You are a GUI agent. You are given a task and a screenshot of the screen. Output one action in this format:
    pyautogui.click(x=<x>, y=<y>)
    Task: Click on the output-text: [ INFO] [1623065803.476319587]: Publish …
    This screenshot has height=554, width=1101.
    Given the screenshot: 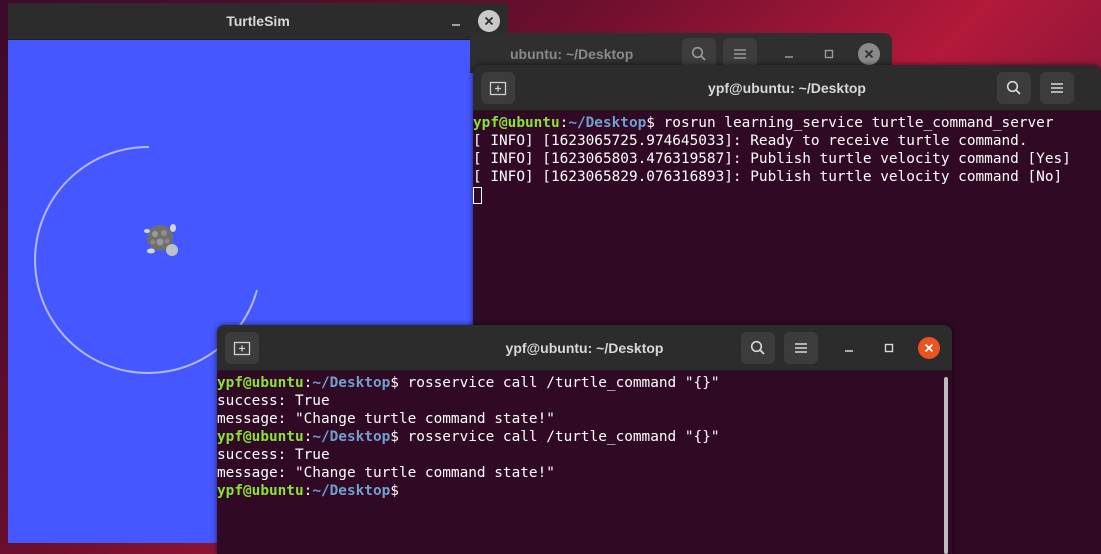 What is the action you would take?
    pyautogui.click(x=772, y=159)
    